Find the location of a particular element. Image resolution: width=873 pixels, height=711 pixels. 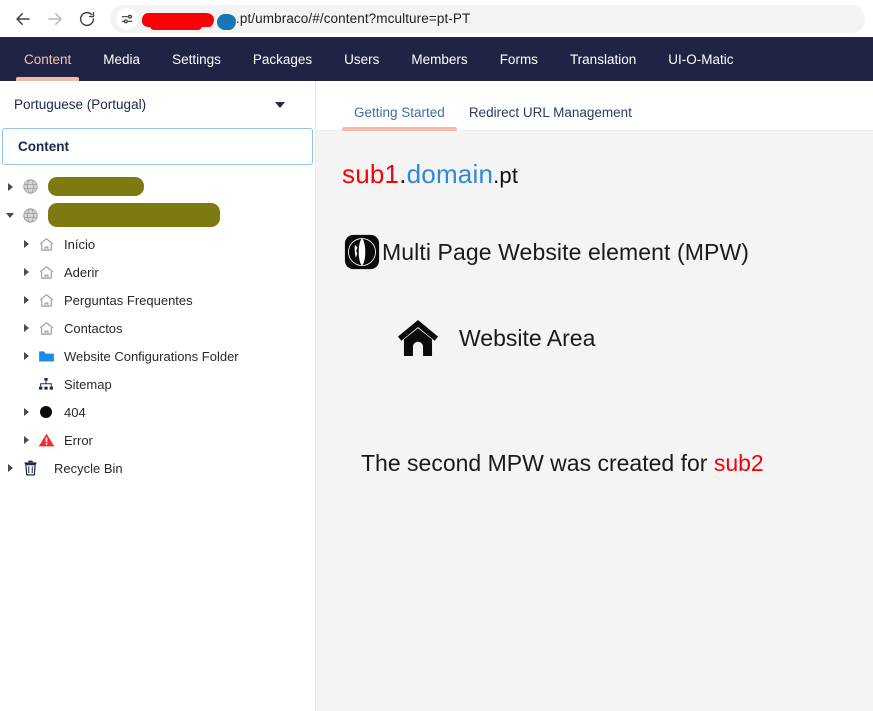

website-area-row: Website Area is located at coordinates (594, 338).